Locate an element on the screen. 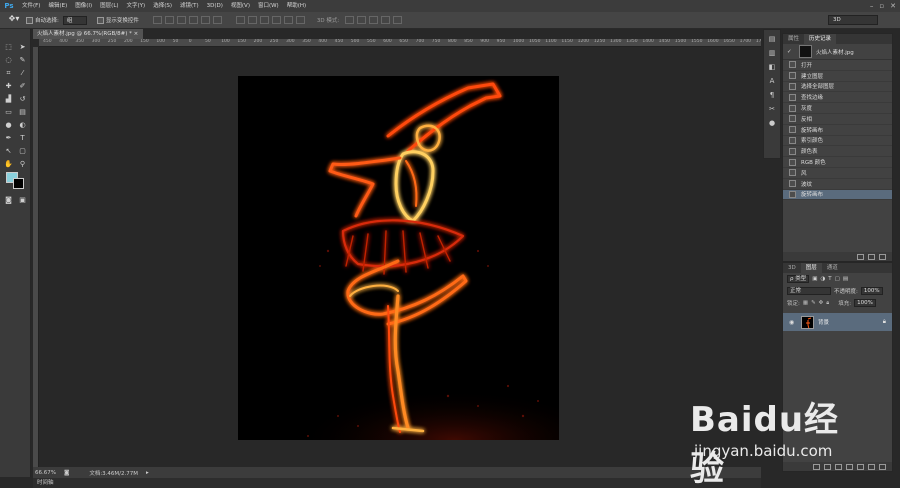 The height and width of the screenshot is (488, 900). eyedropper-tool-icon: ⁄ is located at coordinates (22, 73).